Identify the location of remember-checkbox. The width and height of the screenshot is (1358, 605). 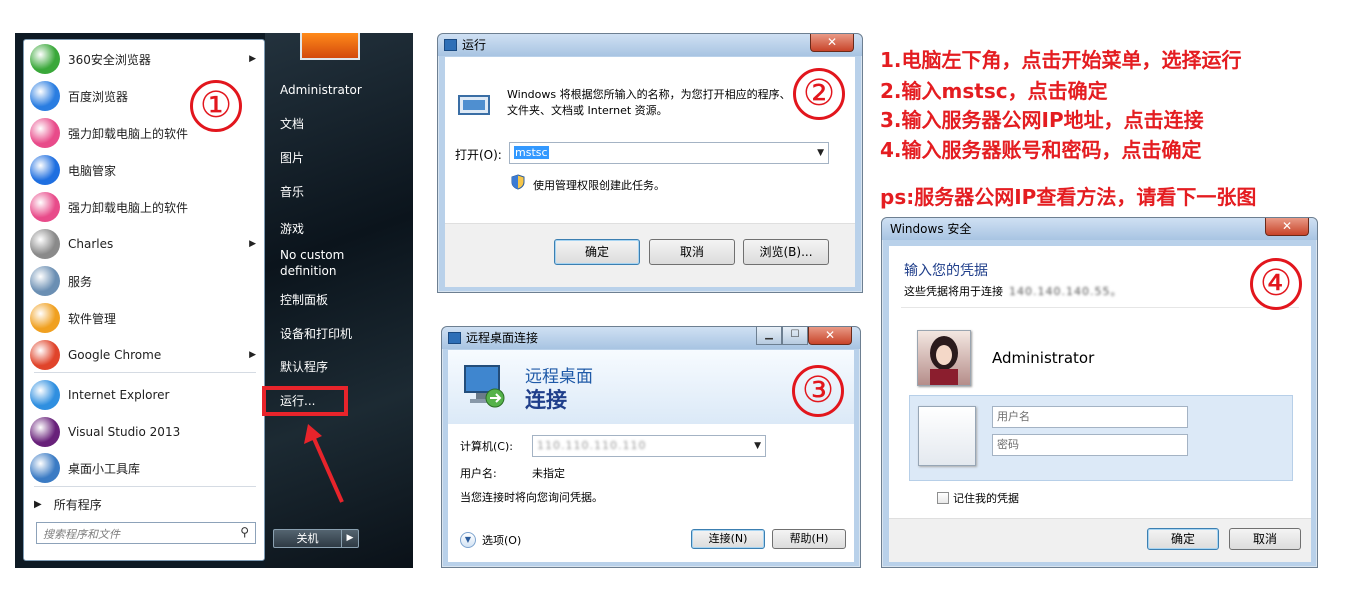
(943, 498).